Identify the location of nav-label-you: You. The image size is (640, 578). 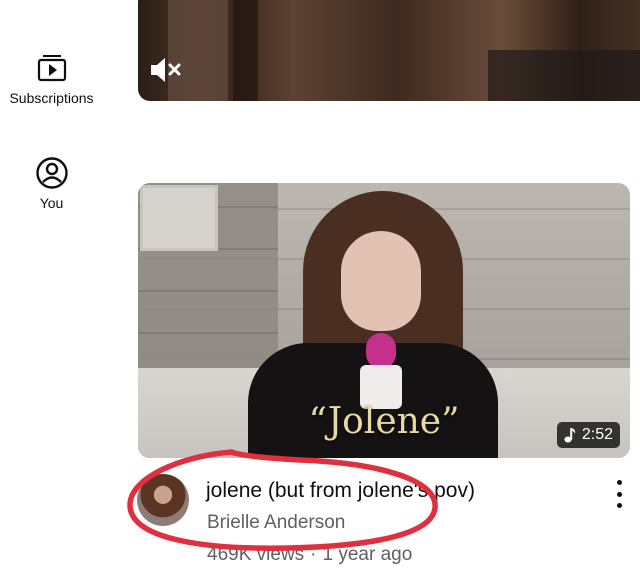
(51, 203).